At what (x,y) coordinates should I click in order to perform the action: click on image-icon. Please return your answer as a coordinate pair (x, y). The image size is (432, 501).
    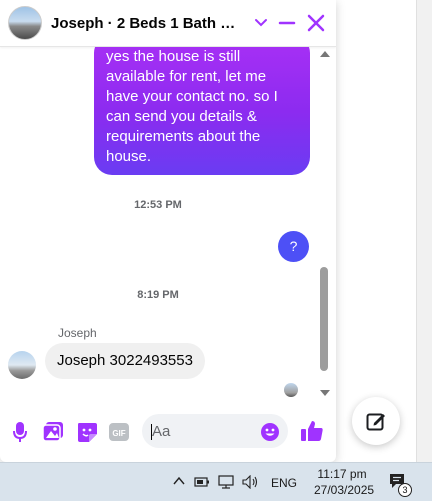
    Looking at the image, I should click on (53, 432).